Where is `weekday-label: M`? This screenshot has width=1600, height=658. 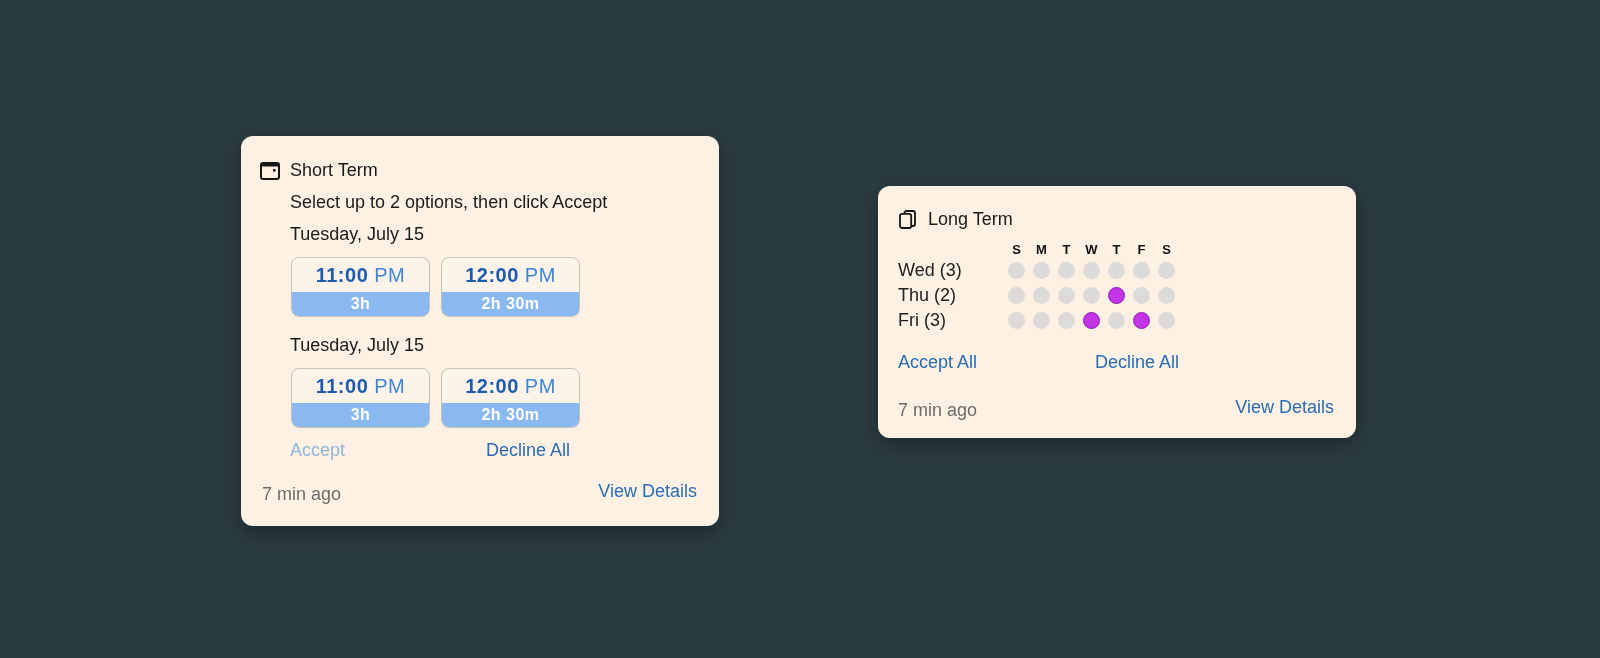 weekday-label: M is located at coordinates (1041, 250).